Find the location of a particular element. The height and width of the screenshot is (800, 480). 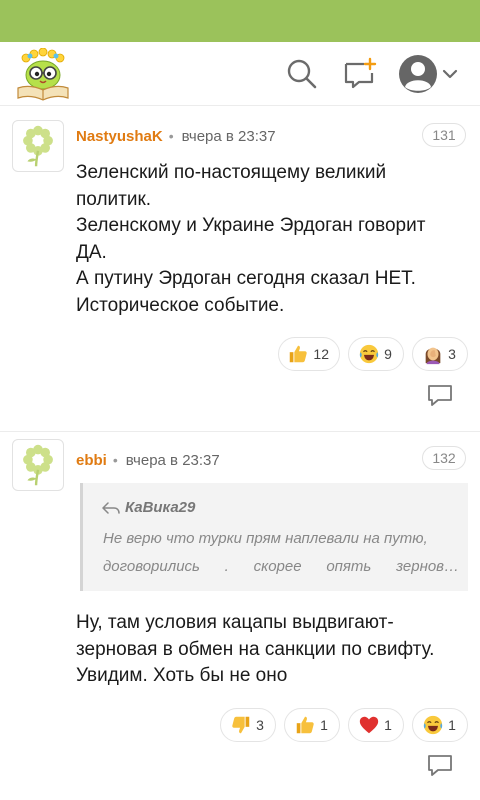

comment-text-line: ДА. is located at coordinates (91, 252).